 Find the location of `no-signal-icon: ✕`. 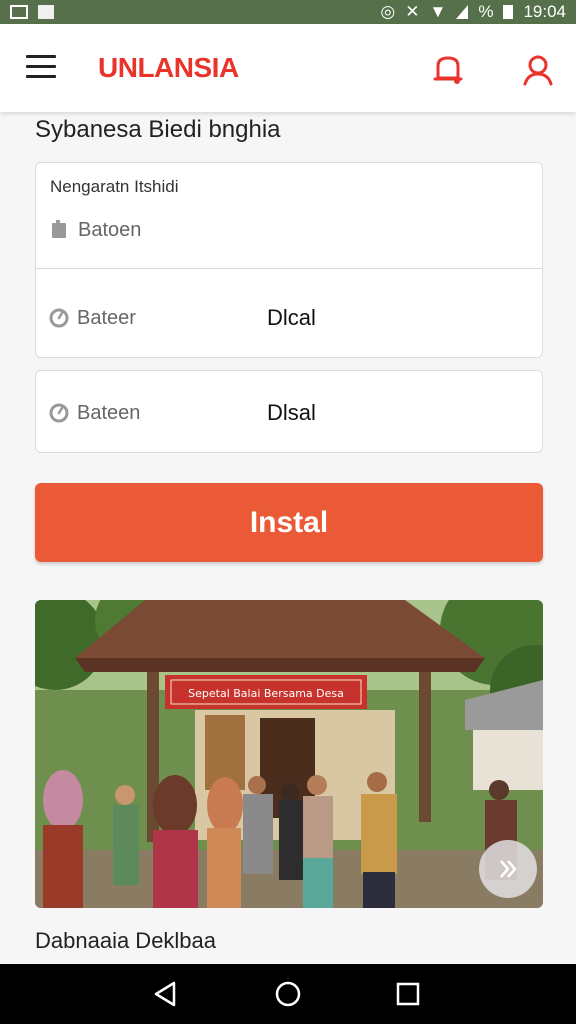

no-signal-icon: ✕ is located at coordinates (412, 11).